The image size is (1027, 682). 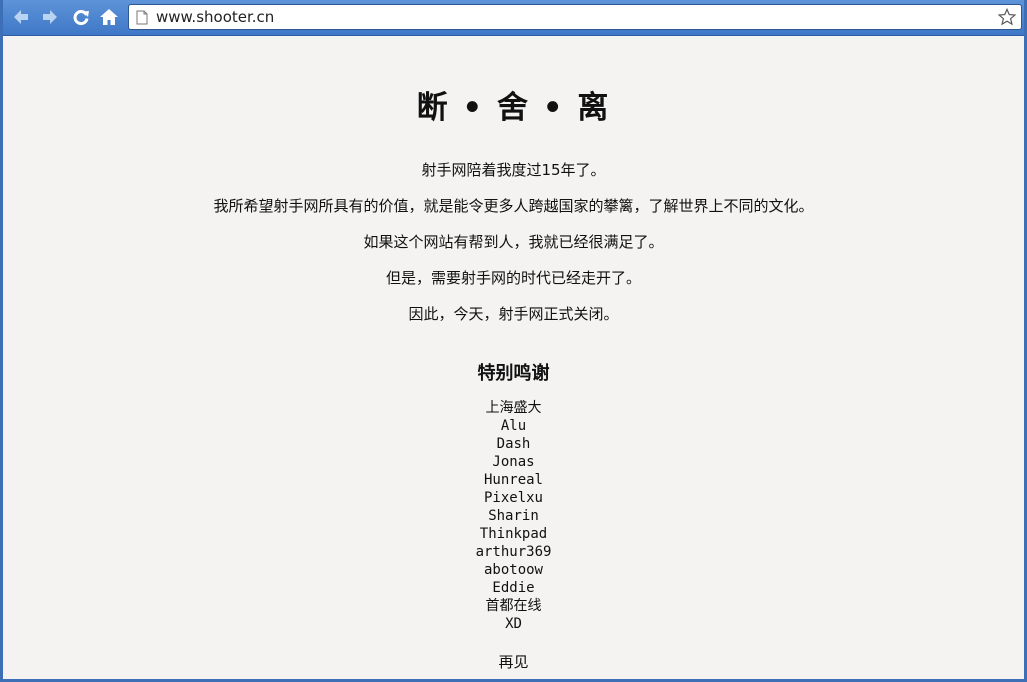 I want to click on home-icon, so click(x=109, y=17).